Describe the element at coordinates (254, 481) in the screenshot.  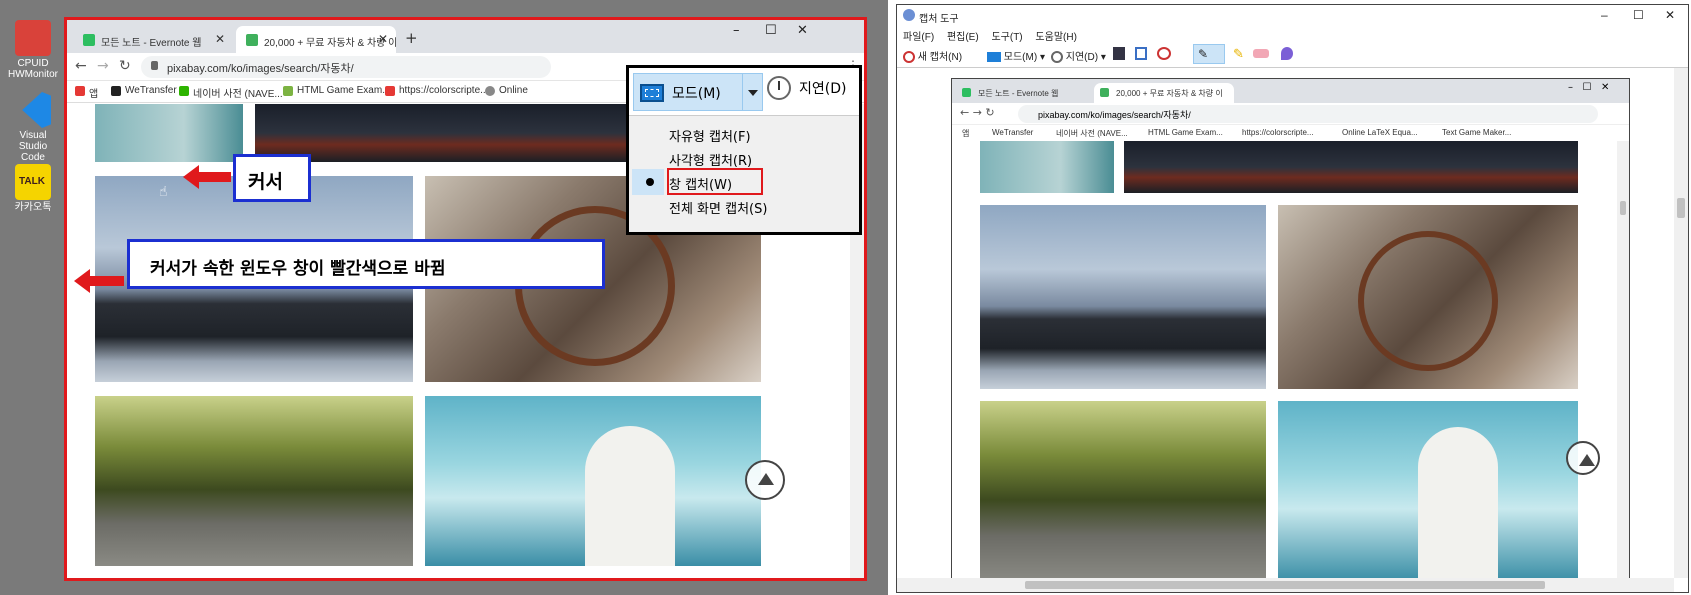
I see `image-tree-lined-street` at that location.